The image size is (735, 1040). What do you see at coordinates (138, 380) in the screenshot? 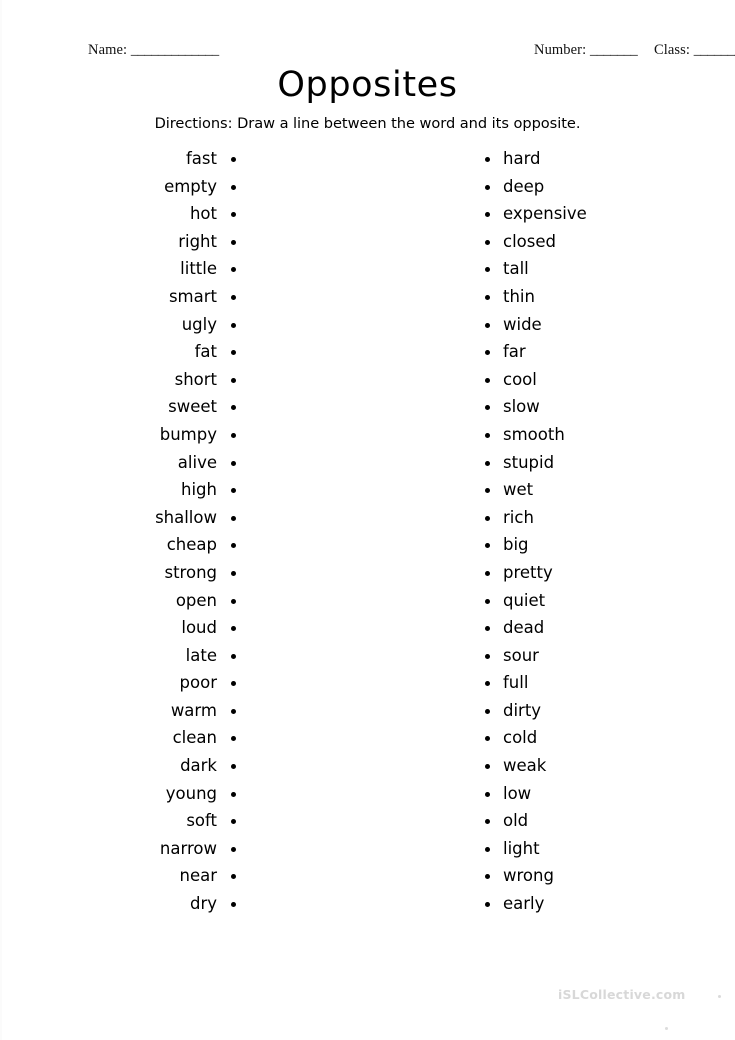
I see `left-word: short` at bounding box center [138, 380].